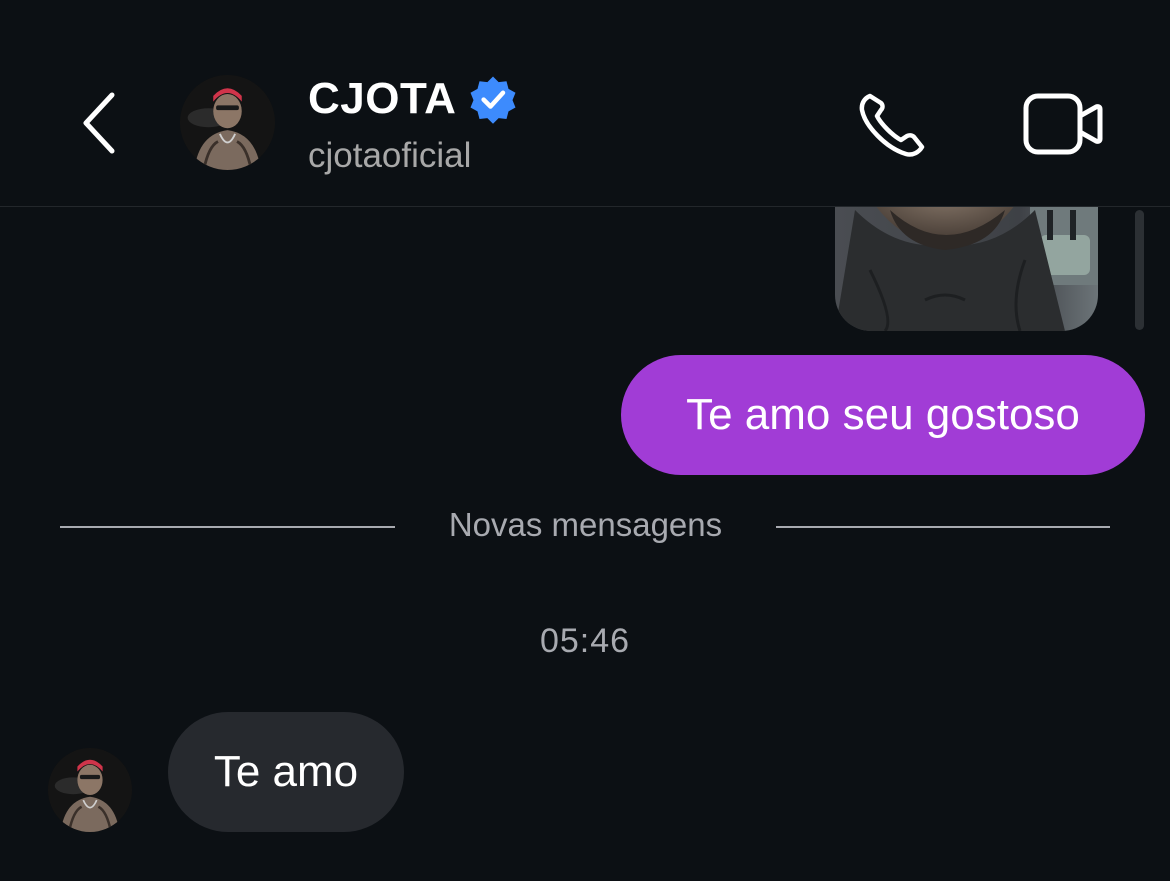 The image size is (1170, 881). I want to click on divider-line-left, so click(227, 527).